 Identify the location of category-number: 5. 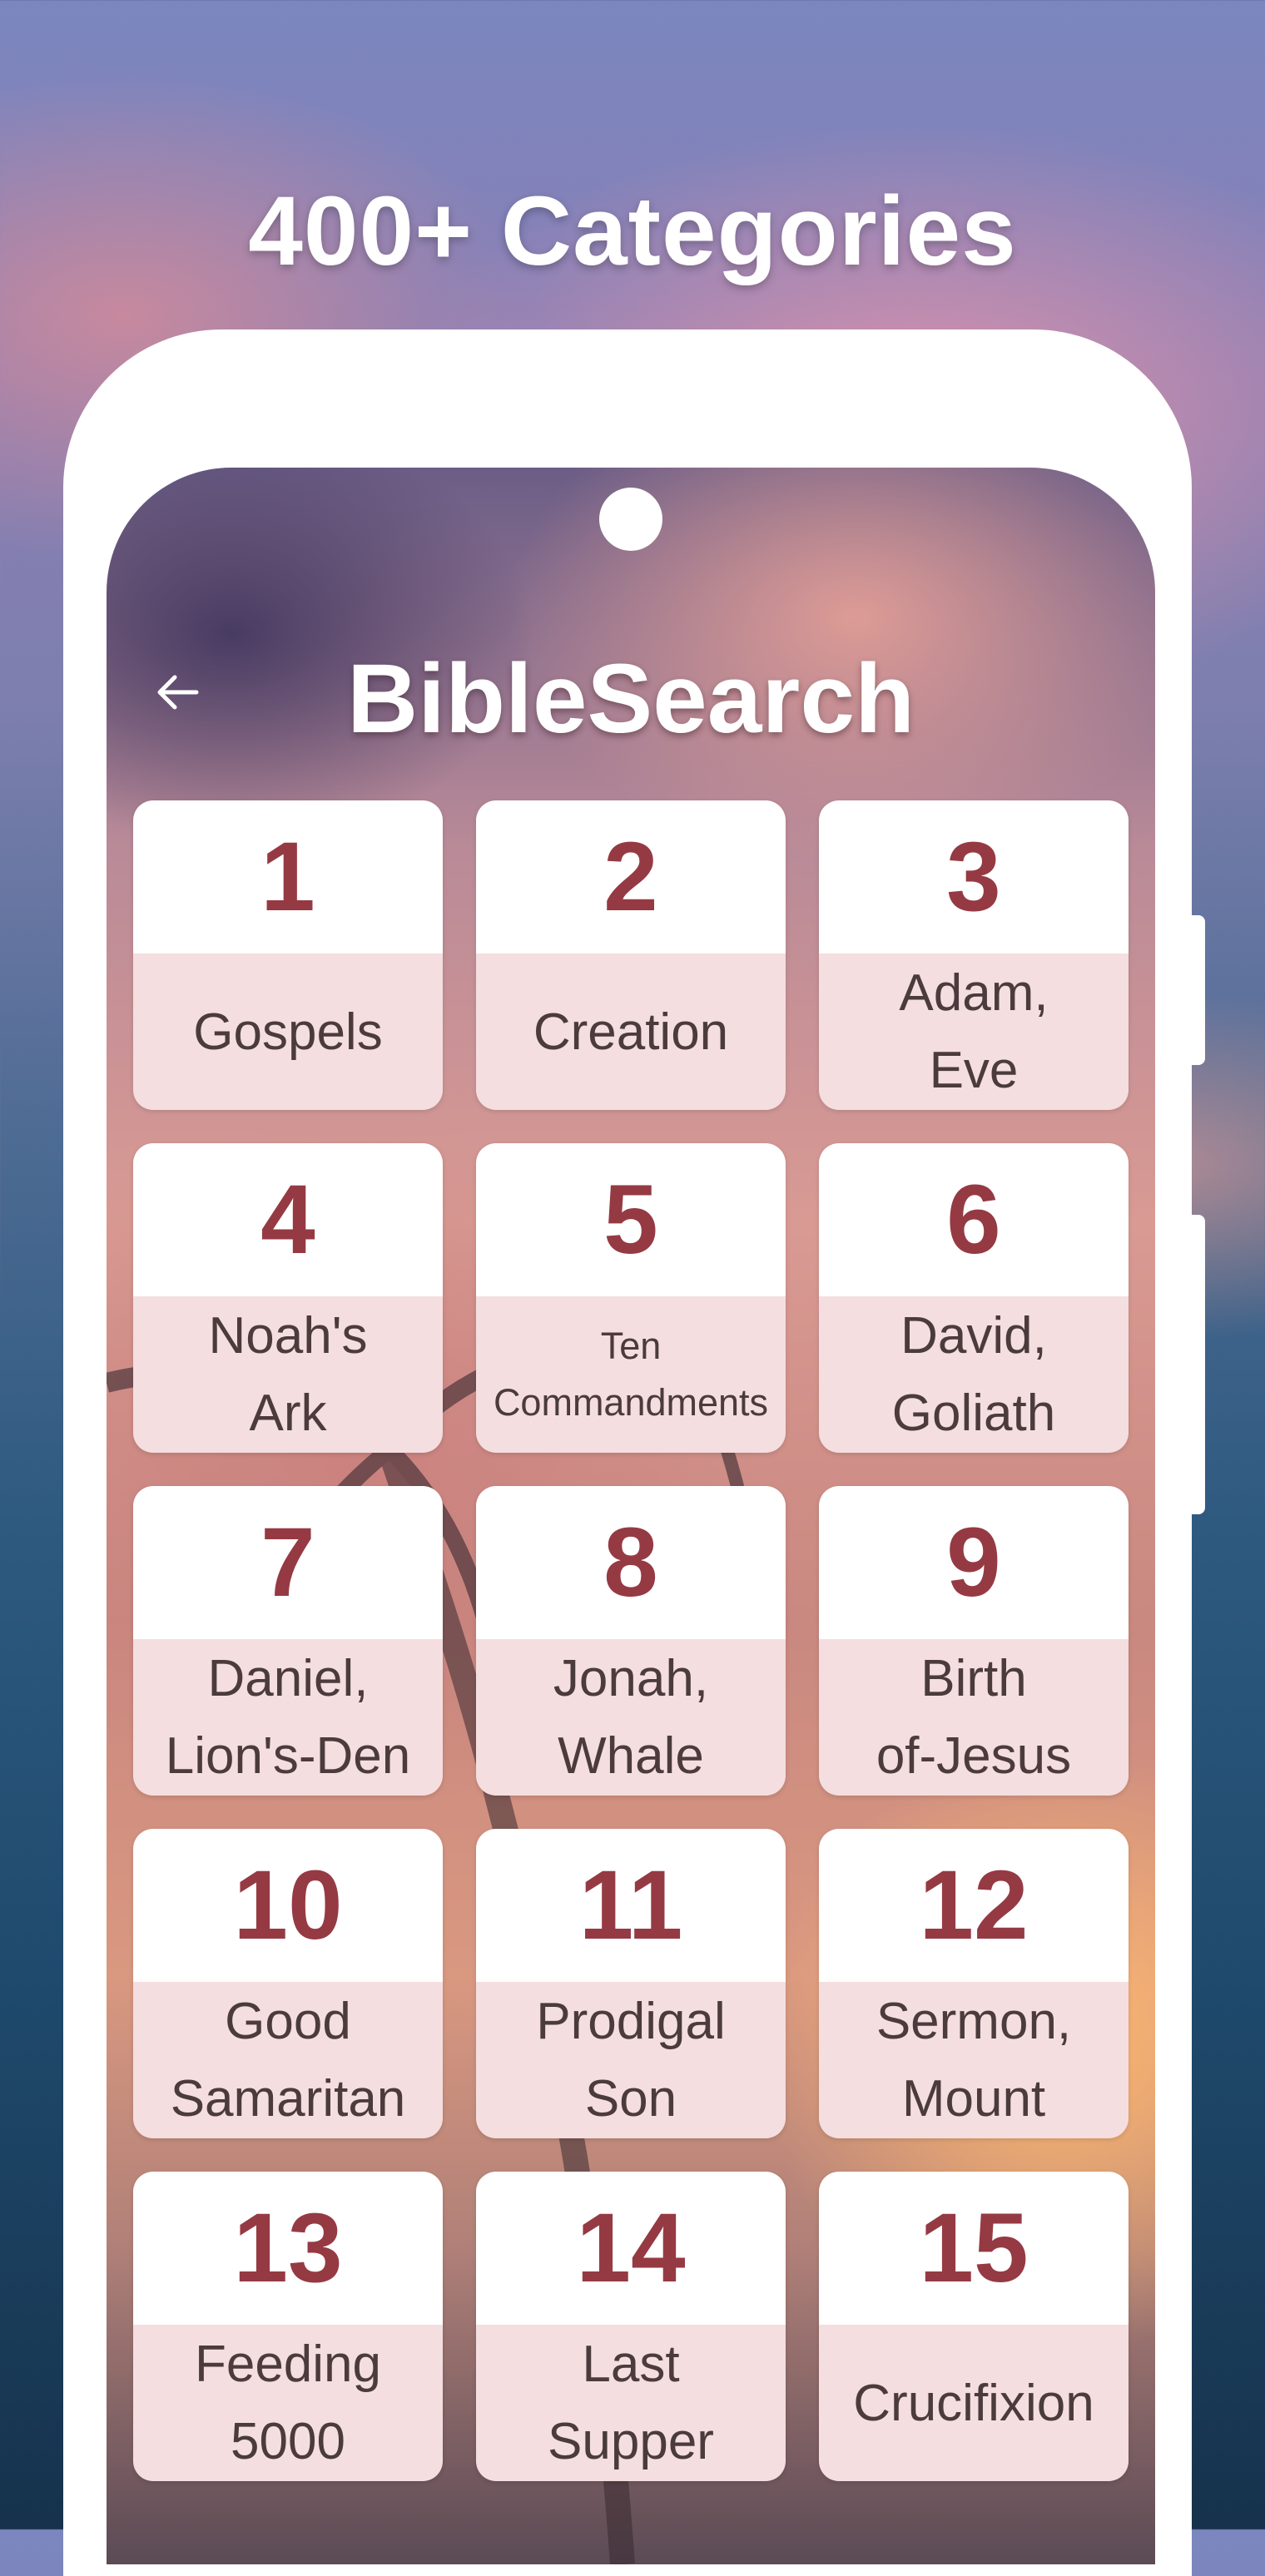
(631, 1220).